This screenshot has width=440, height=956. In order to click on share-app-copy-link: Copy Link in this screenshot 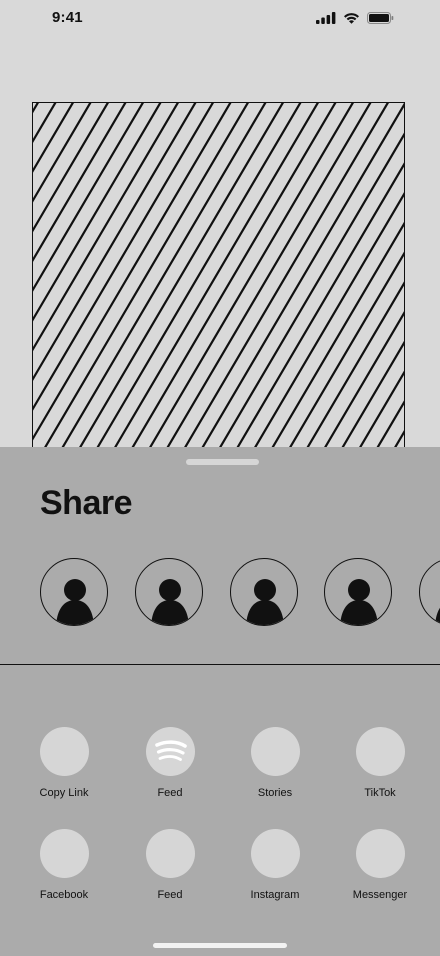, I will do `click(64, 763)`.